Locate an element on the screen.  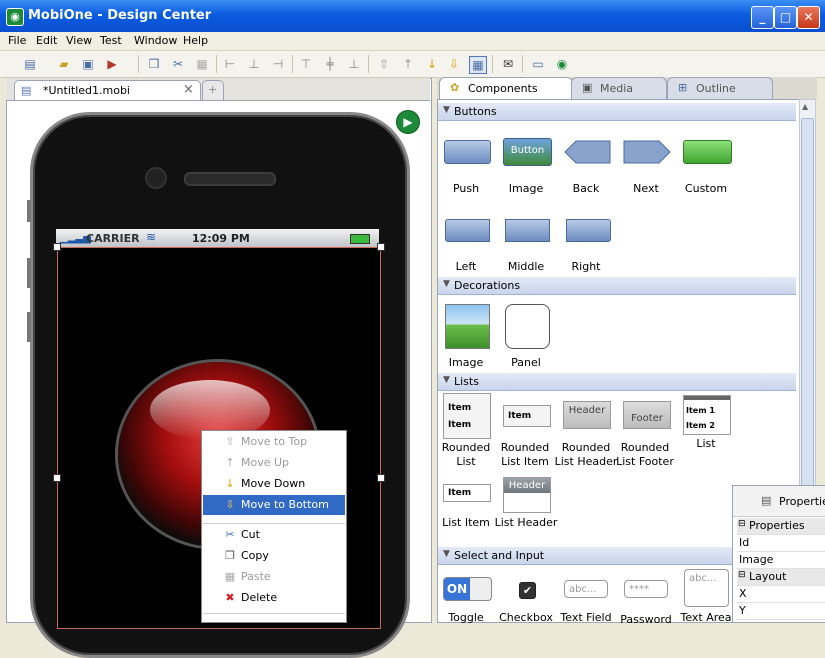
mail-icon: ✉ is located at coordinates (508, 64).